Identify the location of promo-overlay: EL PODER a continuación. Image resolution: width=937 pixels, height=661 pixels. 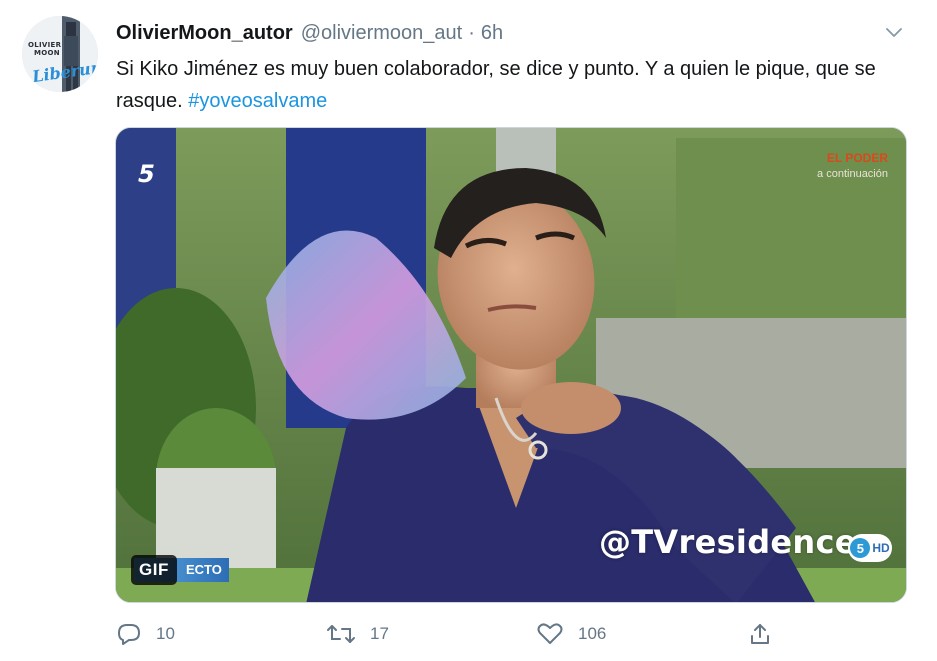
(852, 166).